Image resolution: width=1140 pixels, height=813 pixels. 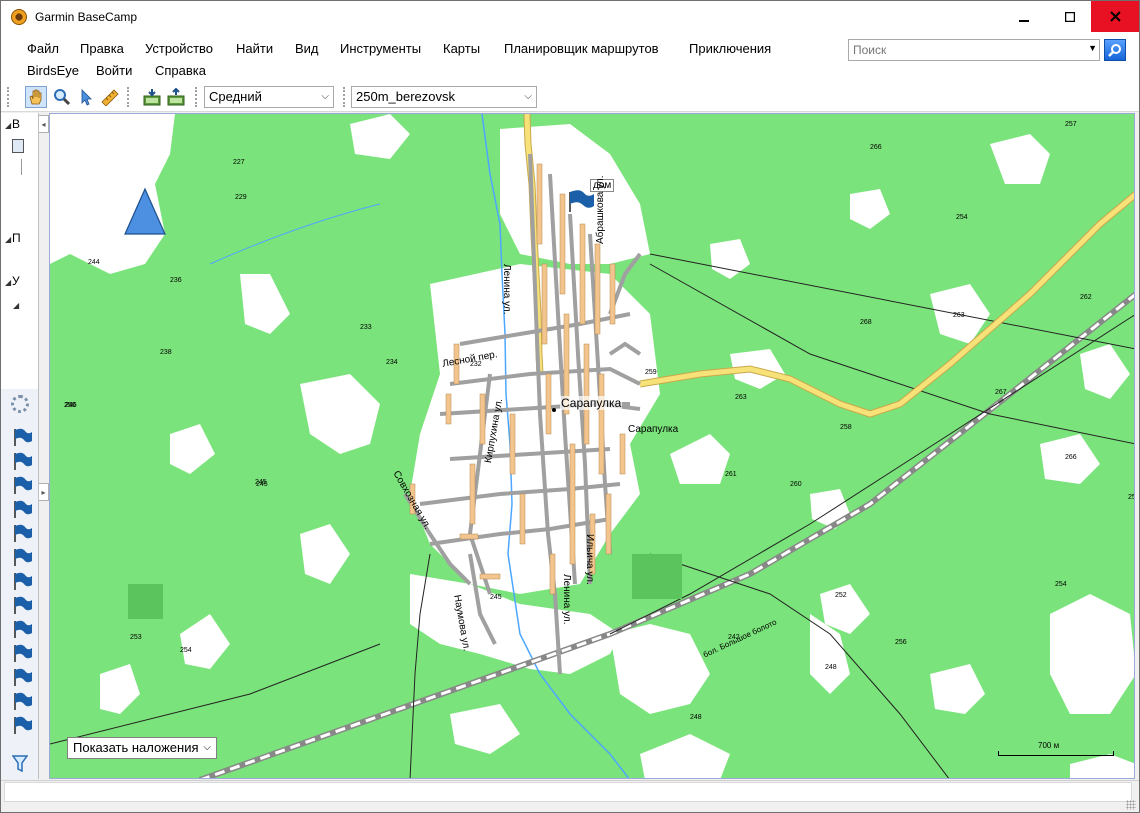 I want to click on zoom-tool-button, so click(x=62, y=97).